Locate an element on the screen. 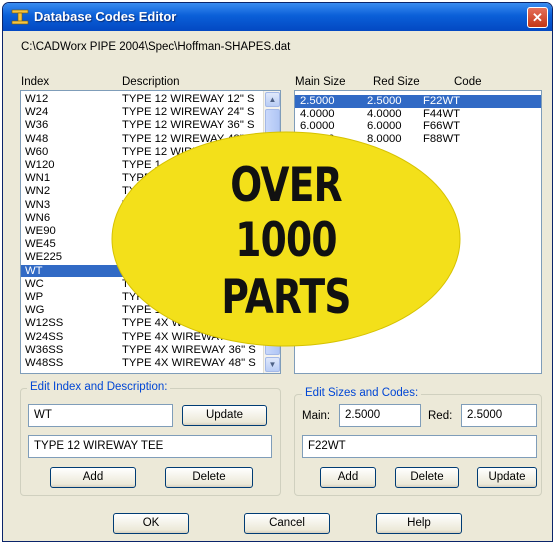 The image size is (555, 544). list-item-index: W24 is located at coordinates (37, 112).